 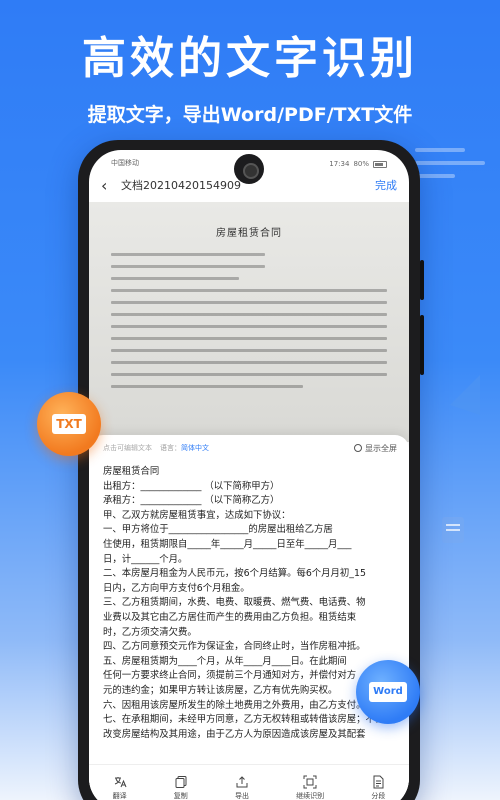 What do you see at coordinates (180, 795) in the screenshot?
I see `copy-label: 复制` at bounding box center [180, 795].